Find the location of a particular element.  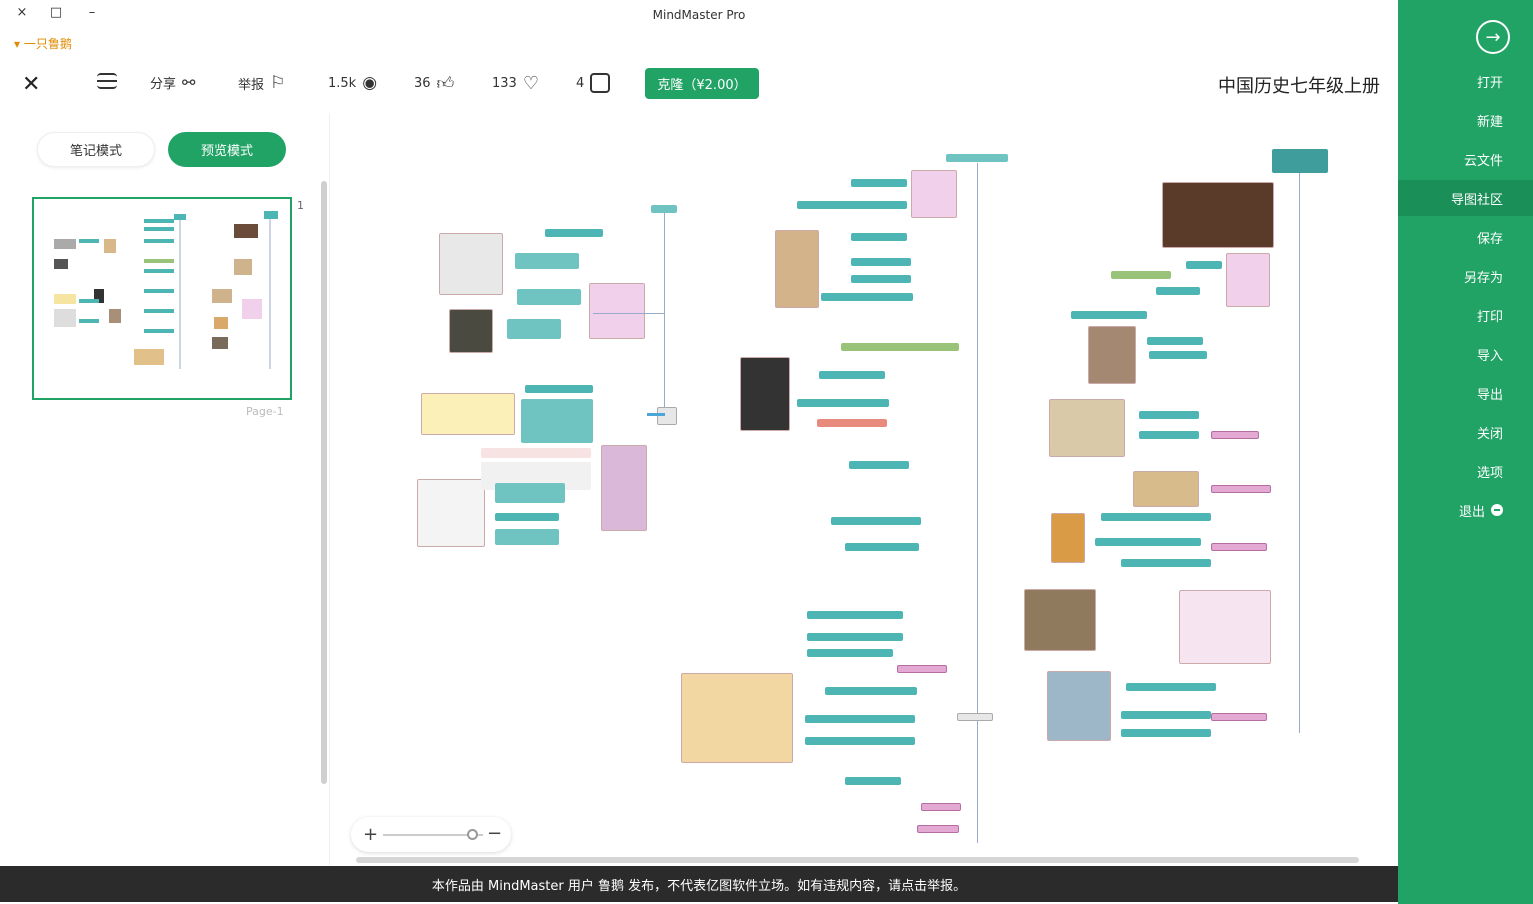

pages-button: 4 is located at coordinates (593, 83).